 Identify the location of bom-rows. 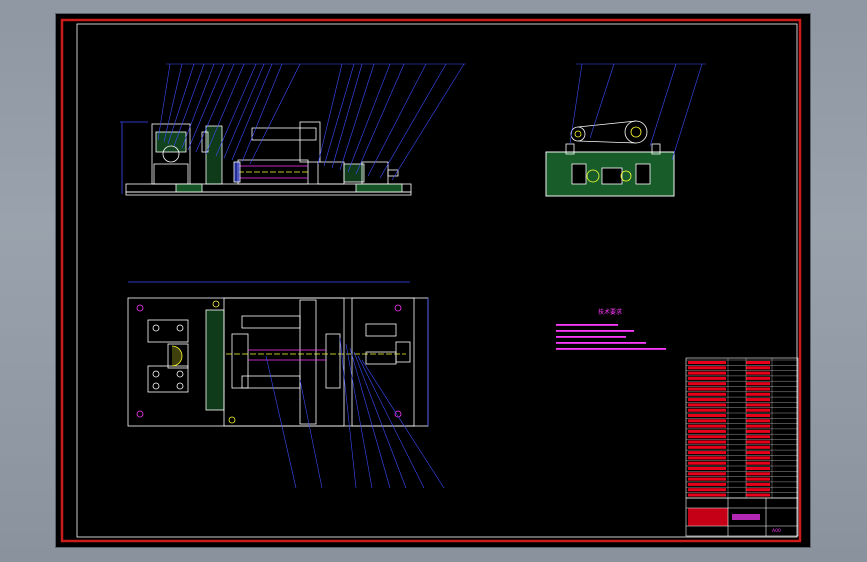
(742, 428).